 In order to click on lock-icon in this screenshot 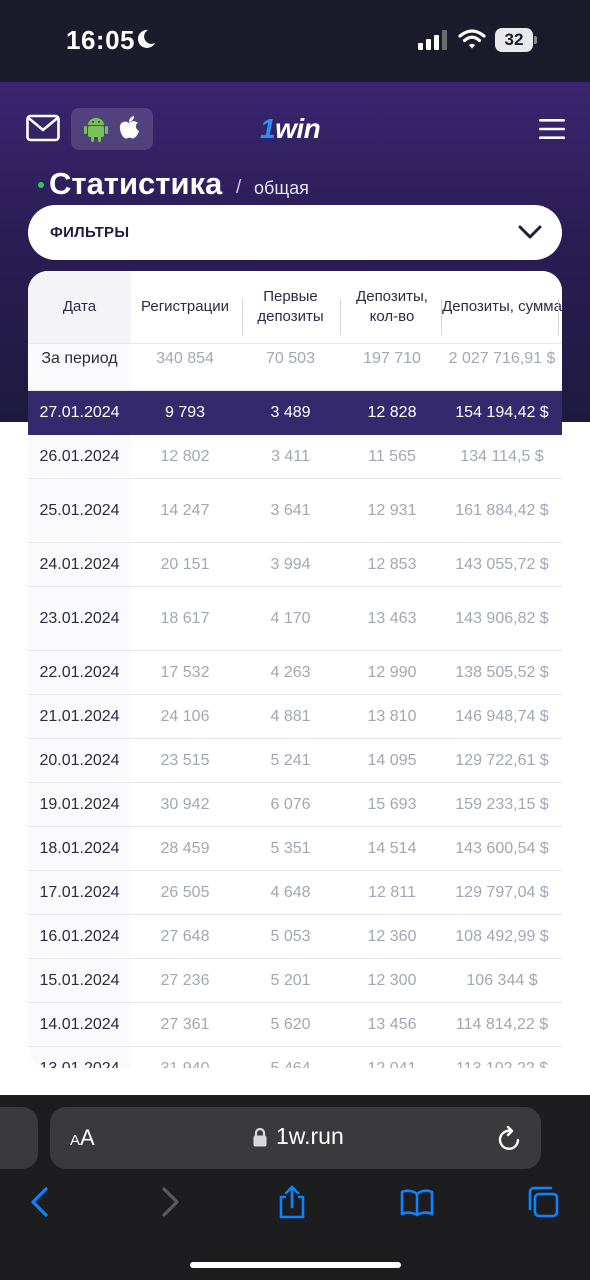, I will do `click(260, 1137)`.